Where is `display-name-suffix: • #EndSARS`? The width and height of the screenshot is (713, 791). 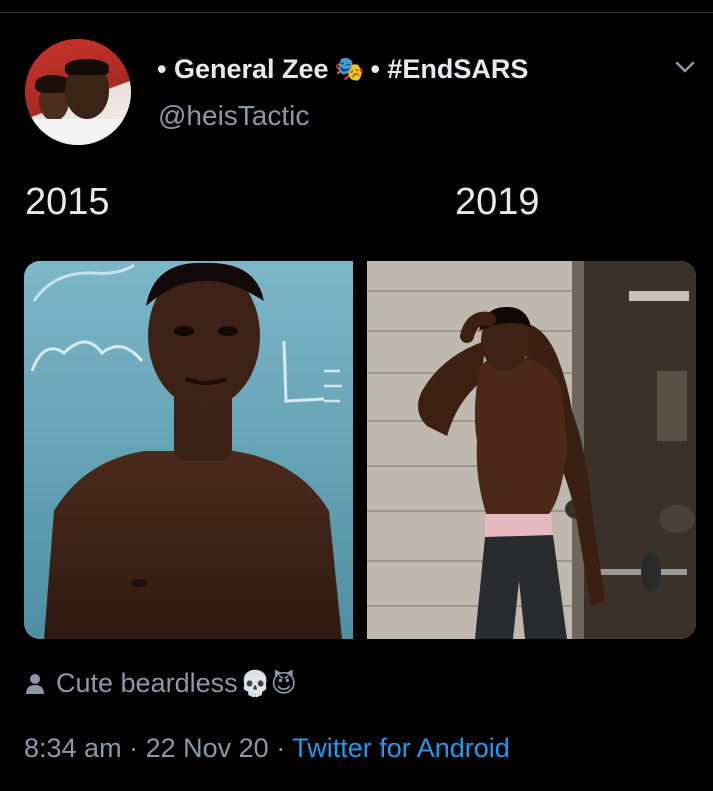 display-name-suffix: • #EndSARS is located at coordinates (449, 68).